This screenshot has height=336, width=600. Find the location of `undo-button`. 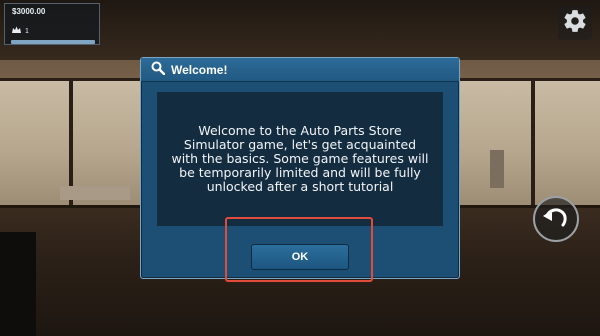

undo-button is located at coordinates (556, 219).